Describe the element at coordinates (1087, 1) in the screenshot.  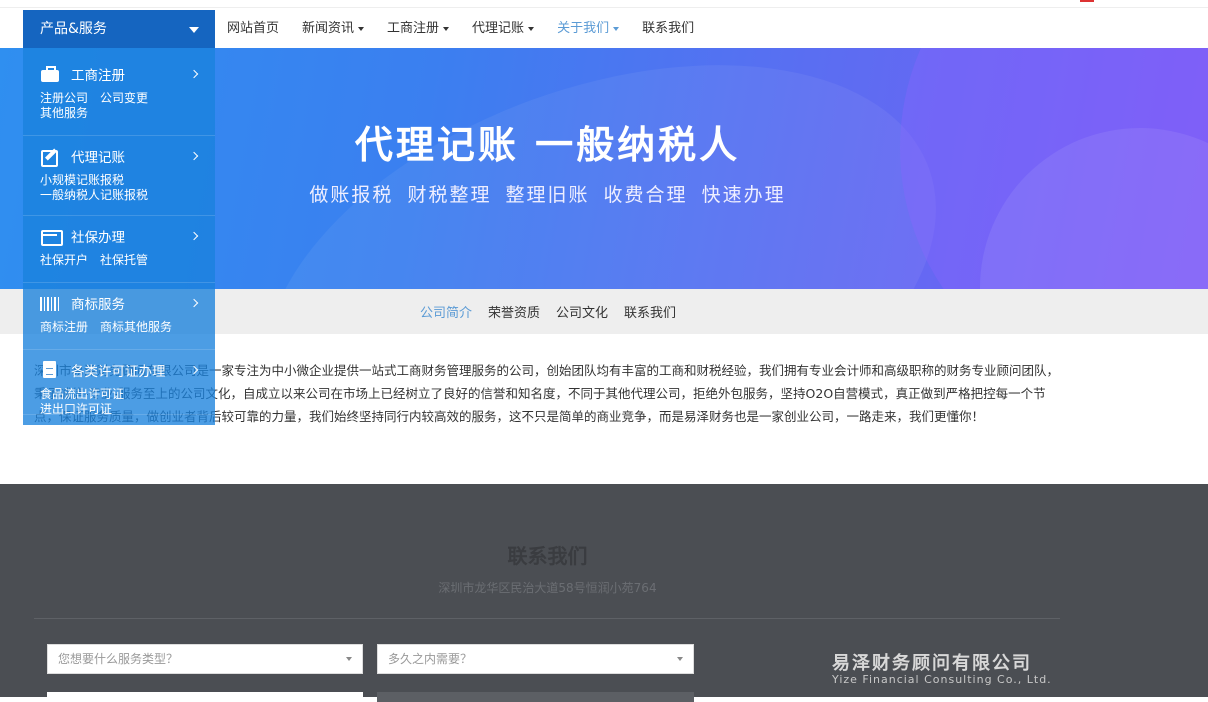
I see `top-accent` at that location.